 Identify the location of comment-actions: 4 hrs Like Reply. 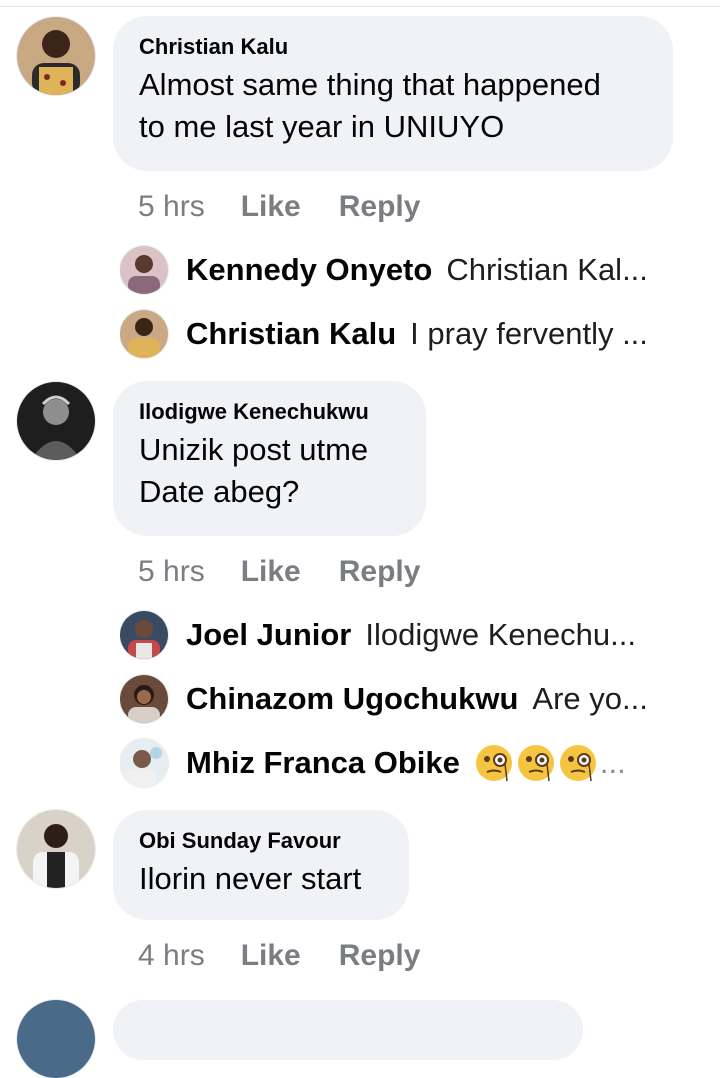
(298, 956).